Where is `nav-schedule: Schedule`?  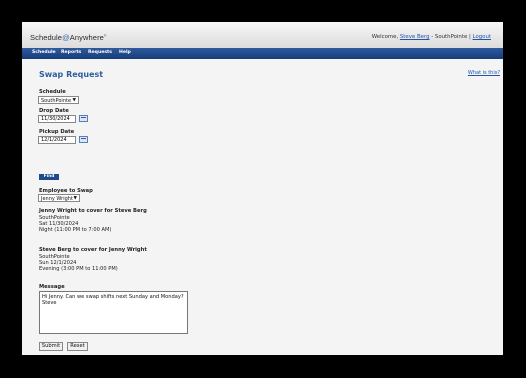 nav-schedule: Schedule is located at coordinates (44, 52).